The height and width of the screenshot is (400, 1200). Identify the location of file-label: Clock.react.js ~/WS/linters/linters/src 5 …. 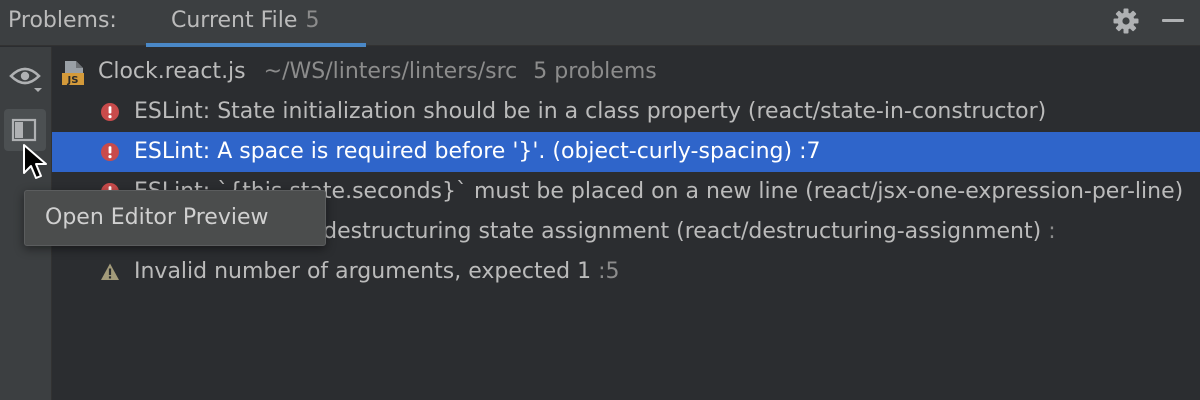
(377, 72).